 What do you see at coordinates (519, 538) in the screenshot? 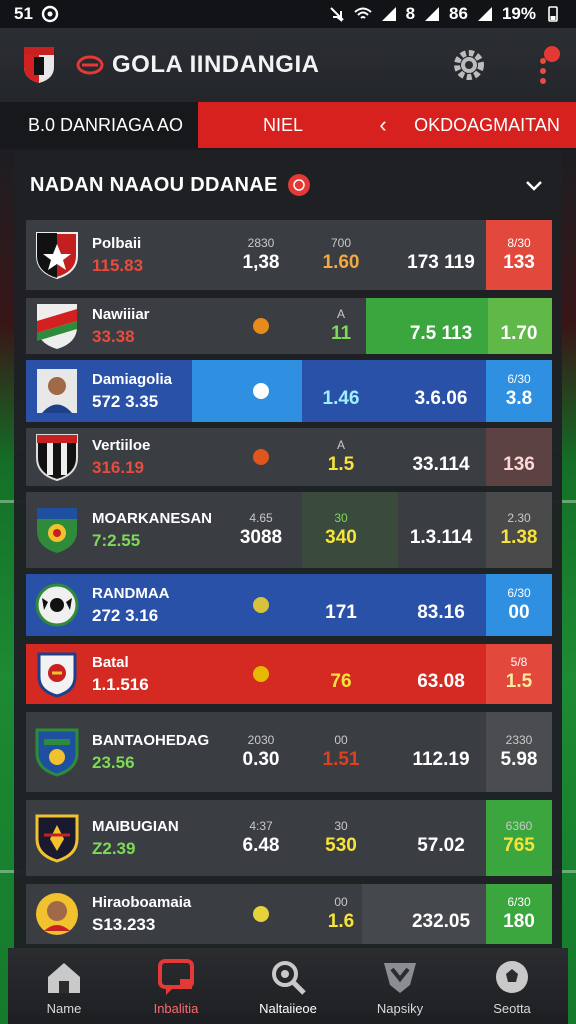
I see `odds-value: 1.38` at bounding box center [519, 538].